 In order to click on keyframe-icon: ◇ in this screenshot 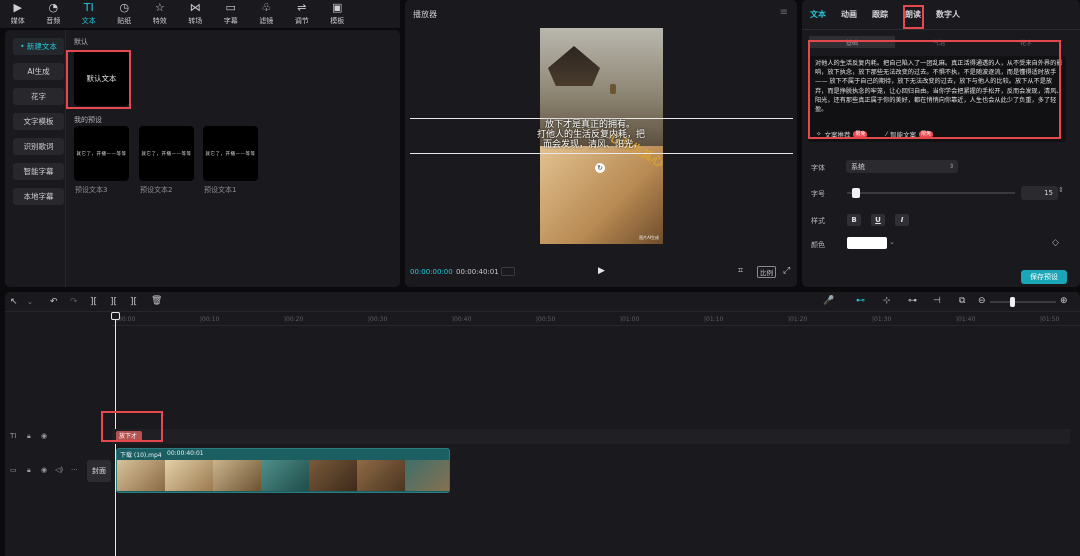, I will do `click(1055, 243)`.